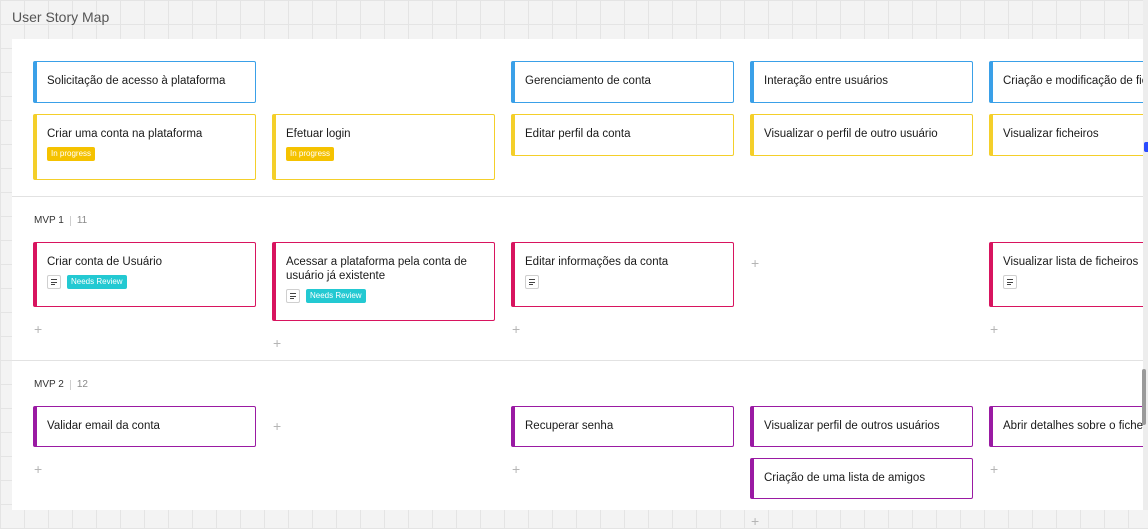  Describe the element at coordinates (82, 220) in the screenshot. I see `release-count: 11` at that location.